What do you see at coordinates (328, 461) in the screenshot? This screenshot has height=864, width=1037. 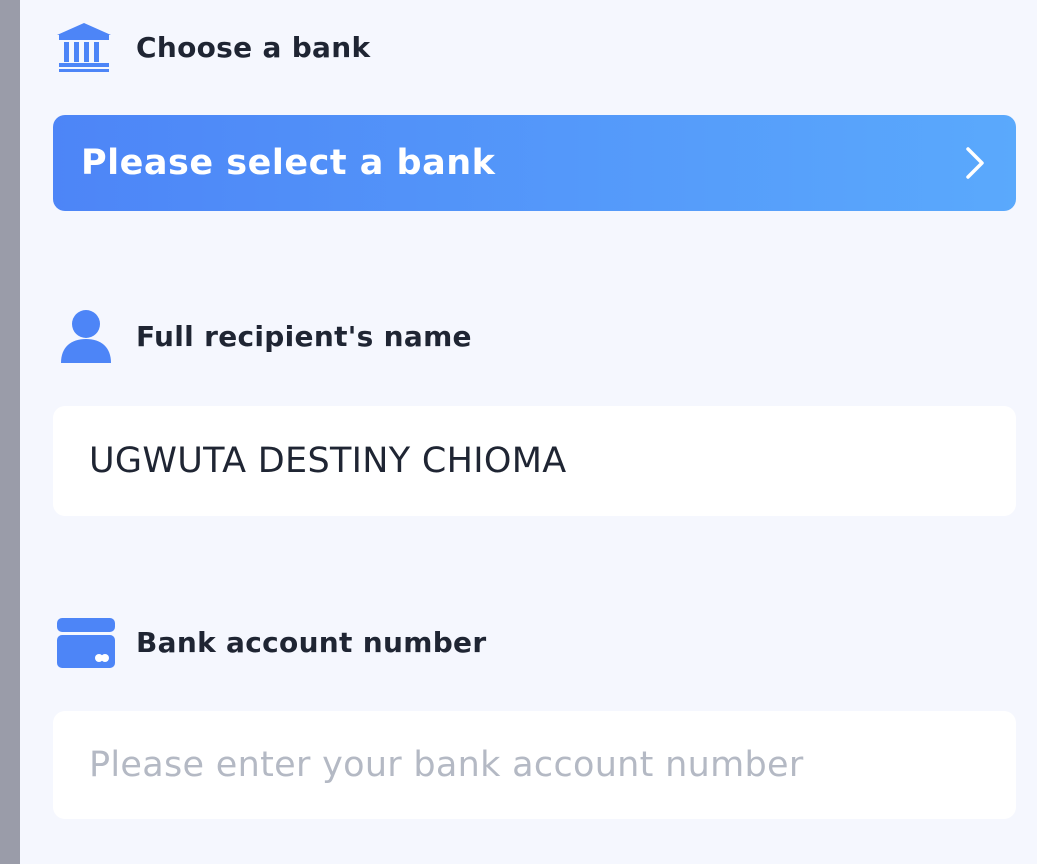 I see `recipient-name-value: UGWUTA DESTINY CHIOMA` at bounding box center [328, 461].